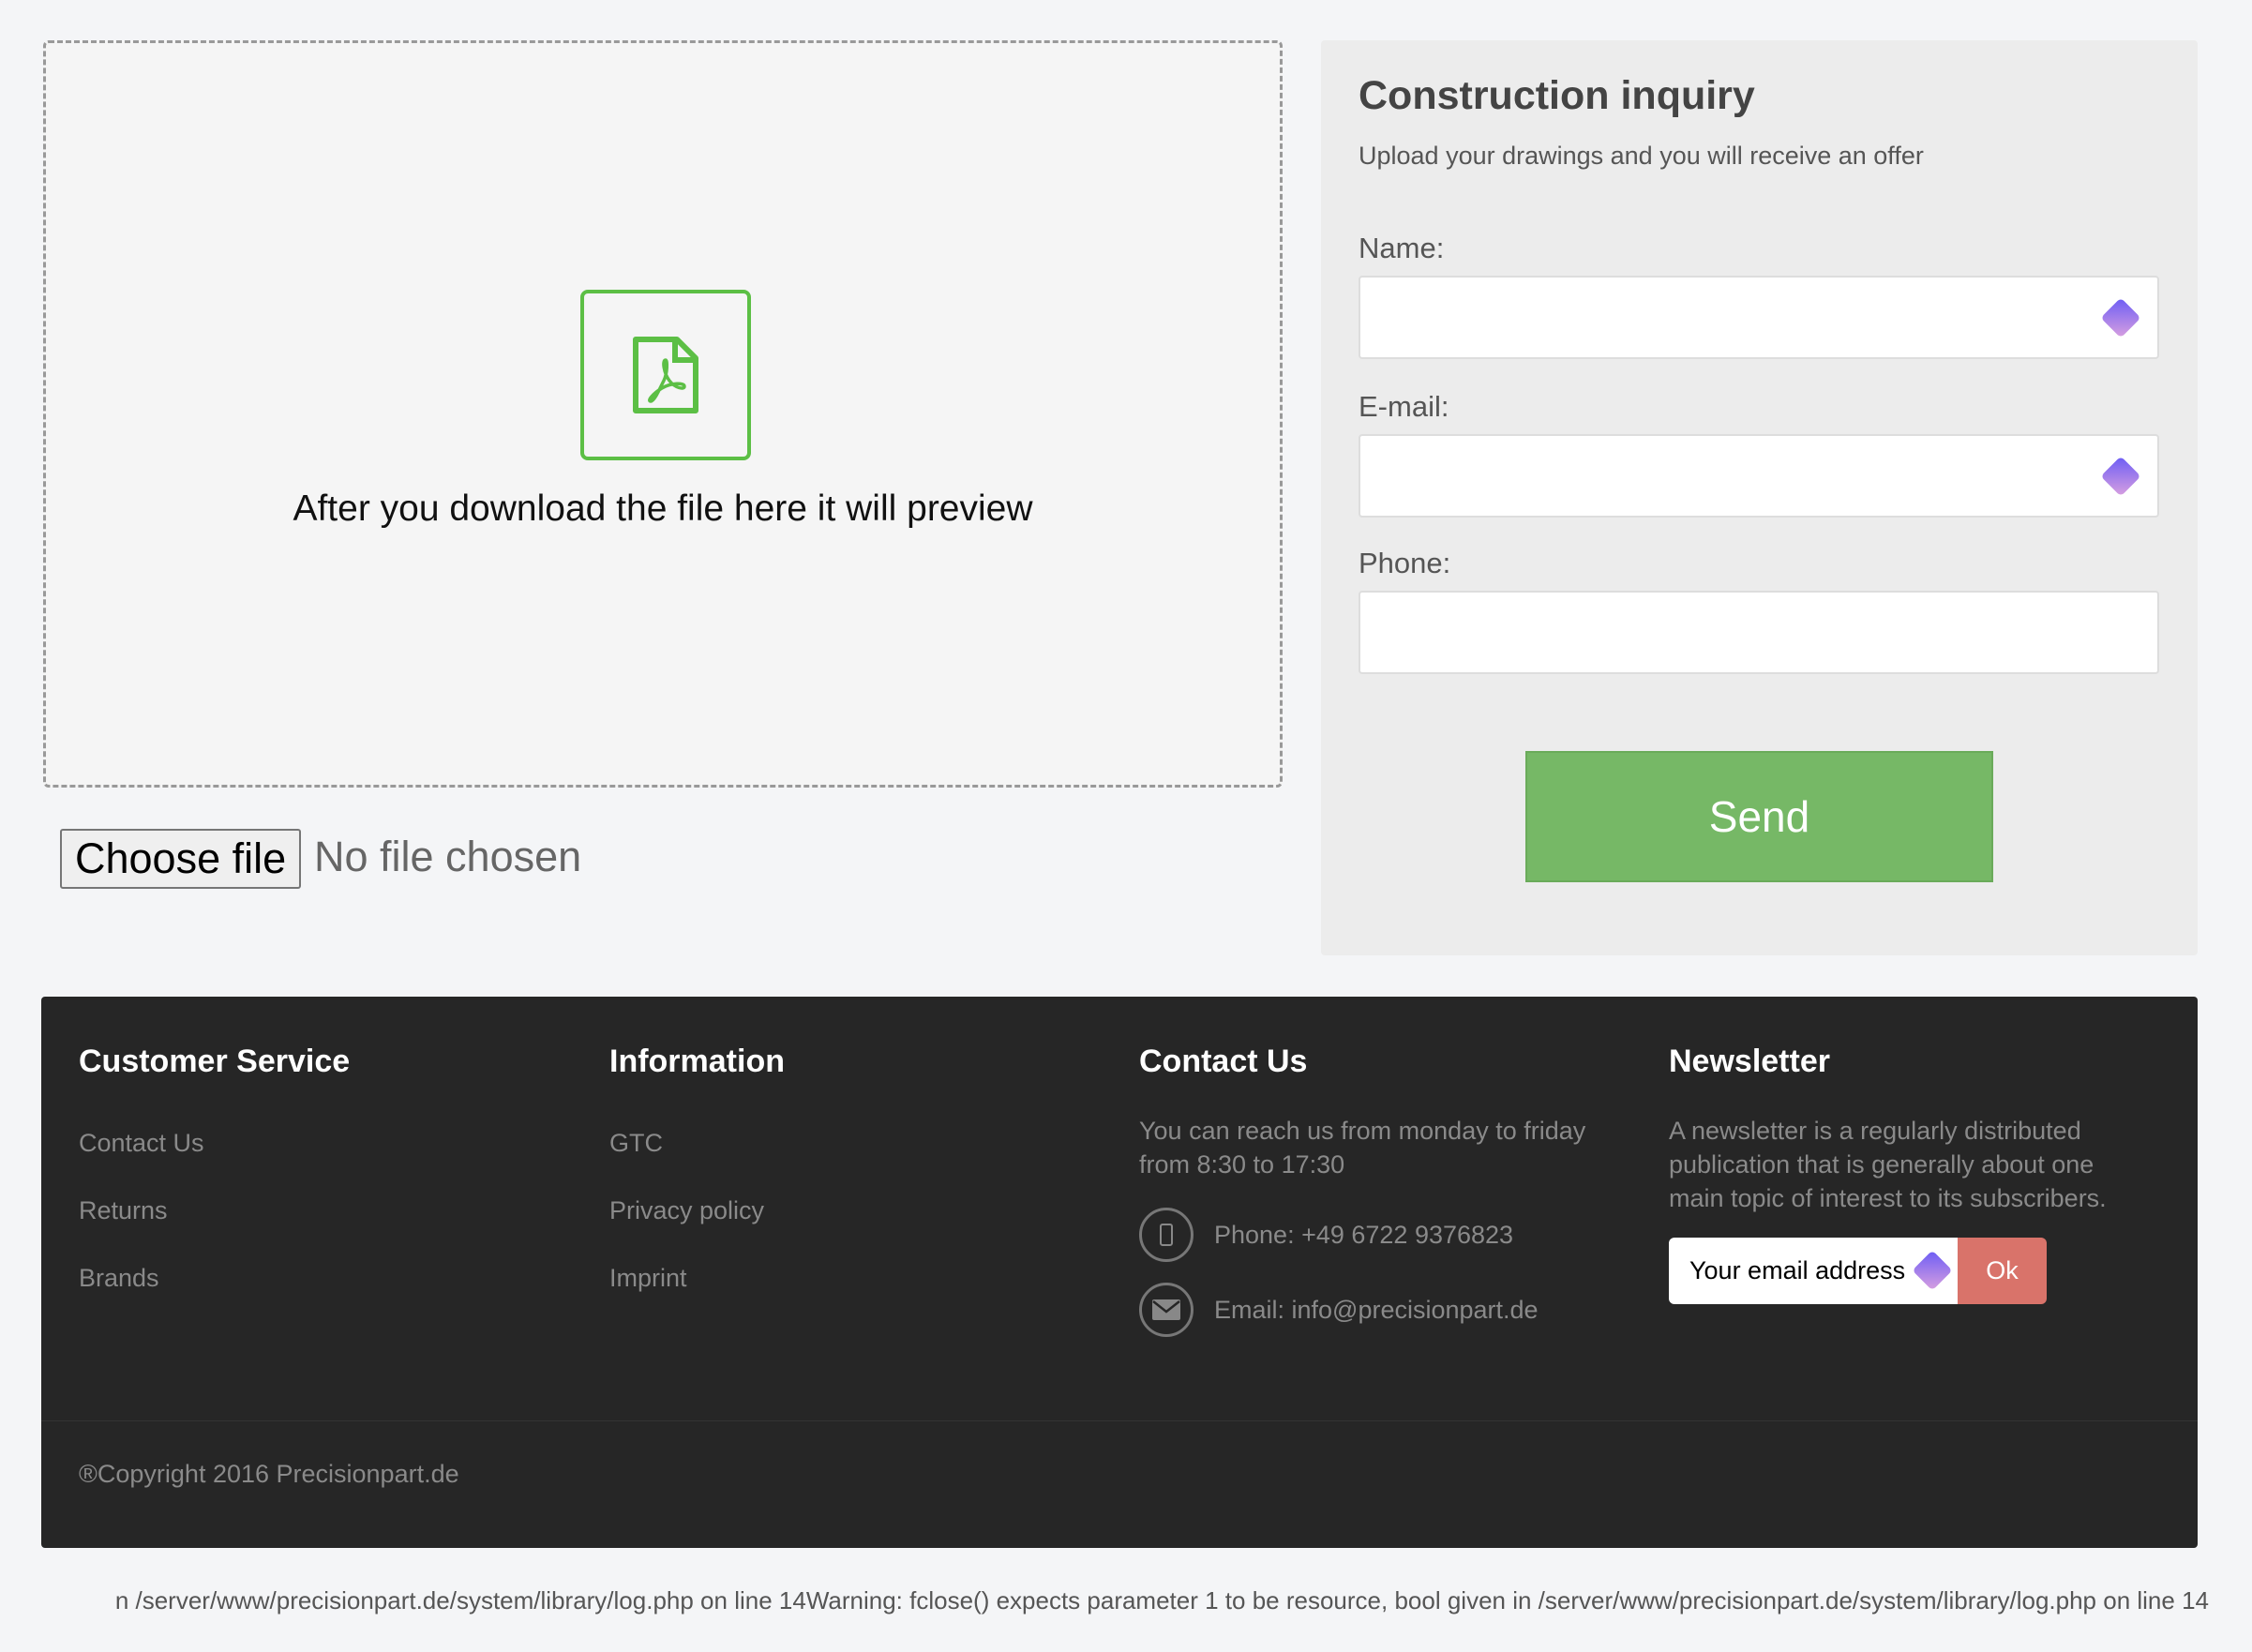 The image size is (2252, 1652). I want to click on footer-link-brands: Brands, so click(332, 1278).